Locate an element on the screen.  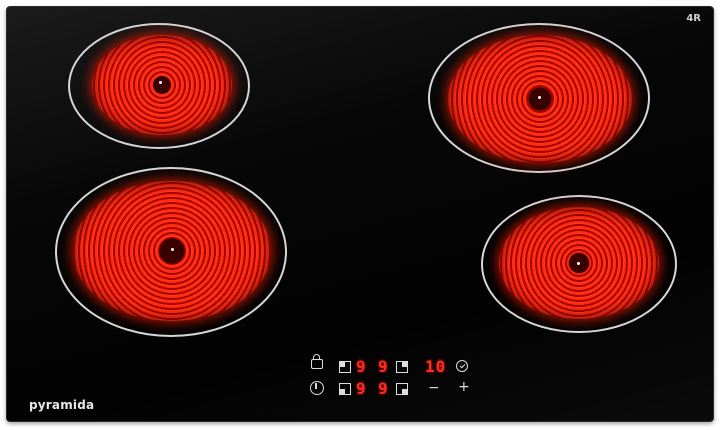
timer-display: 10 is located at coordinates (436, 366).